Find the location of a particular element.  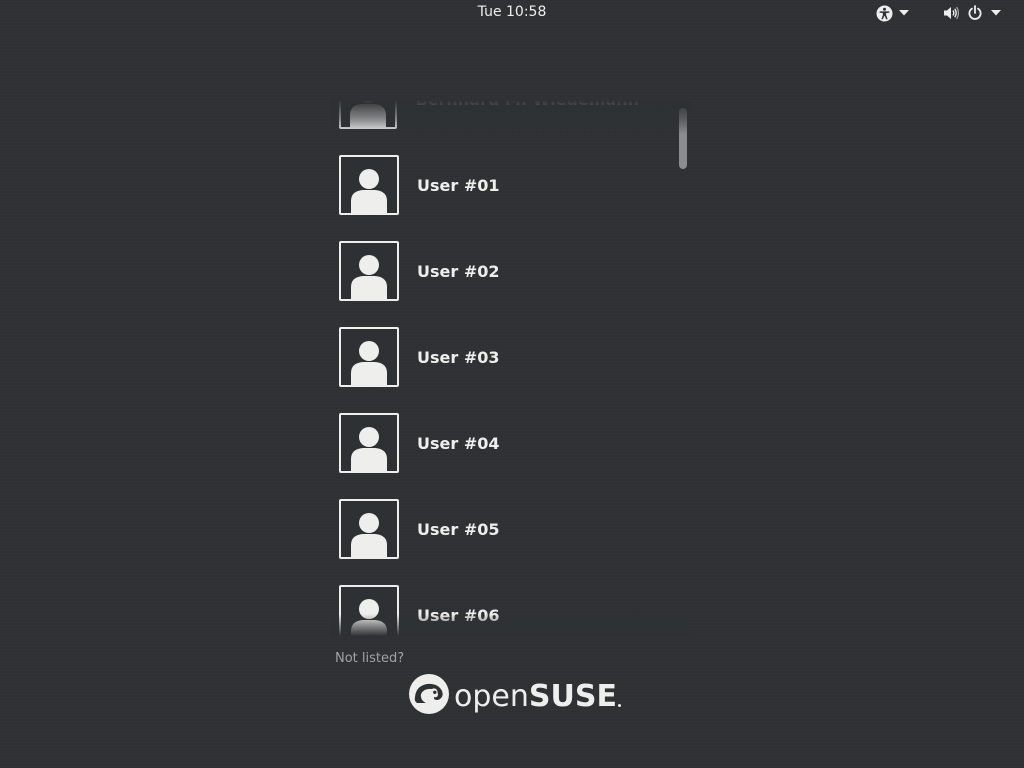

user-name: Bernhard M. Wiedemann is located at coordinates (527, 104).